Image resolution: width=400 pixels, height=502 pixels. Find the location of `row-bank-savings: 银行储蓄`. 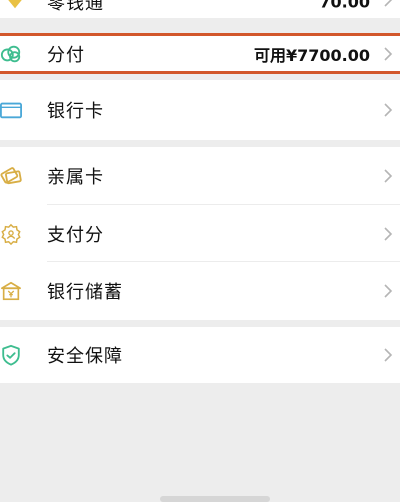

row-bank-savings: 银行储蓄 is located at coordinates (200, 291).